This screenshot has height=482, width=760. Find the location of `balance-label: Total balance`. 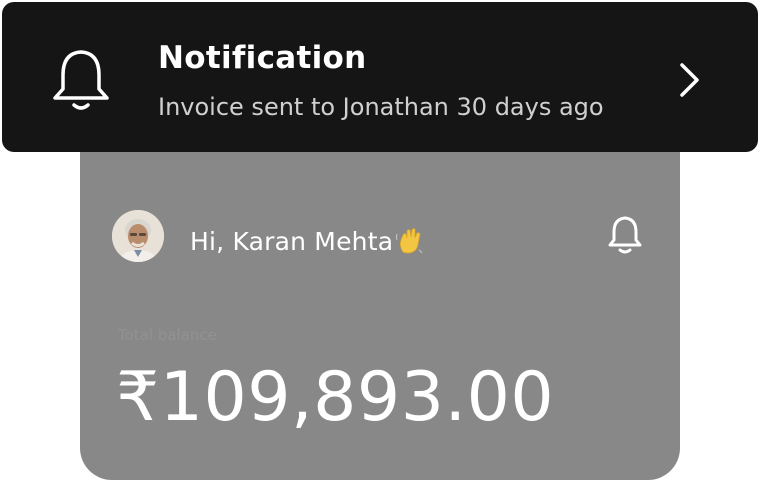

balance-label: Total balance is located at coordinates (167, 335).